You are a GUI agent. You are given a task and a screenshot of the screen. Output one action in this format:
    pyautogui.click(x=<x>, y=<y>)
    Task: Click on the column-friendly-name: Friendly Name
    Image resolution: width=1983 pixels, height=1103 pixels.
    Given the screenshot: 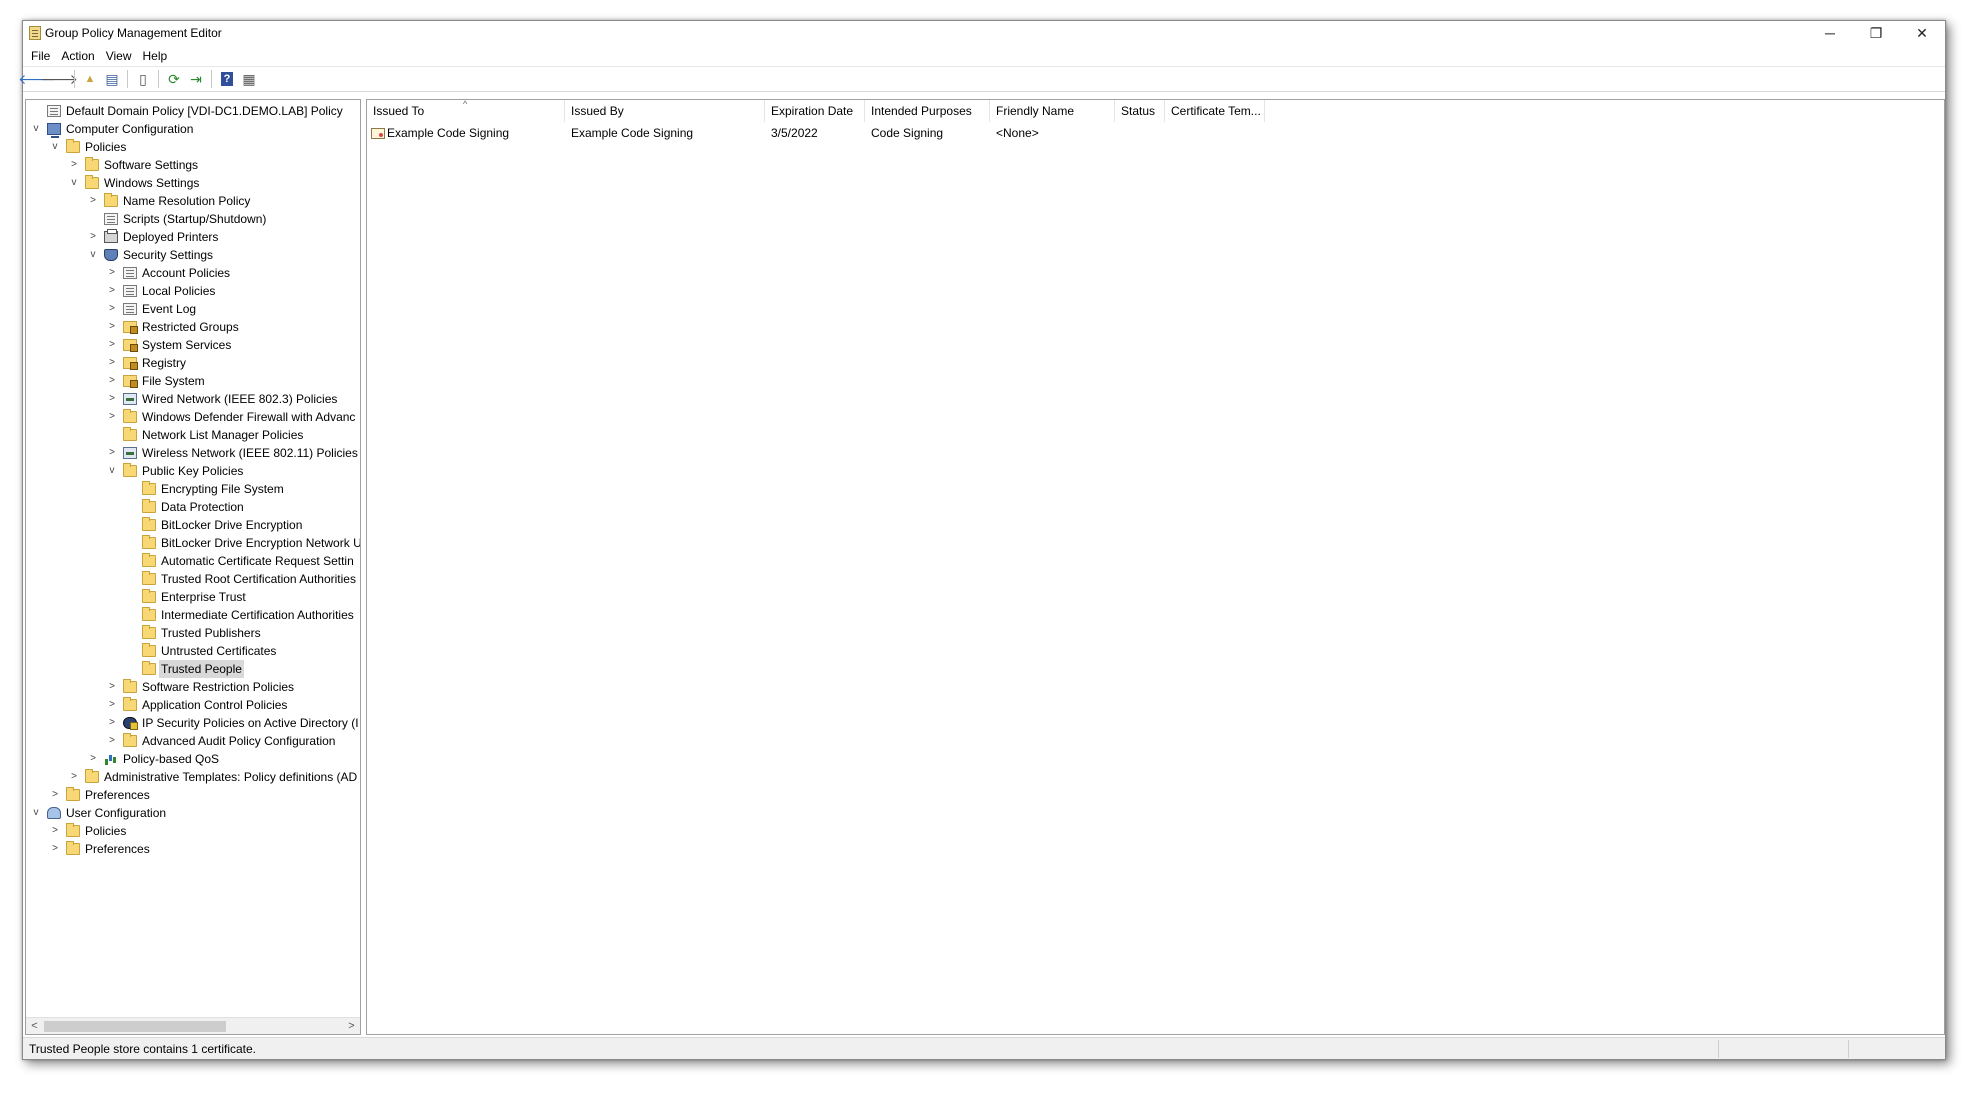 What is the action you would take?
    pyautogui.click(x=1052, y=111)
    